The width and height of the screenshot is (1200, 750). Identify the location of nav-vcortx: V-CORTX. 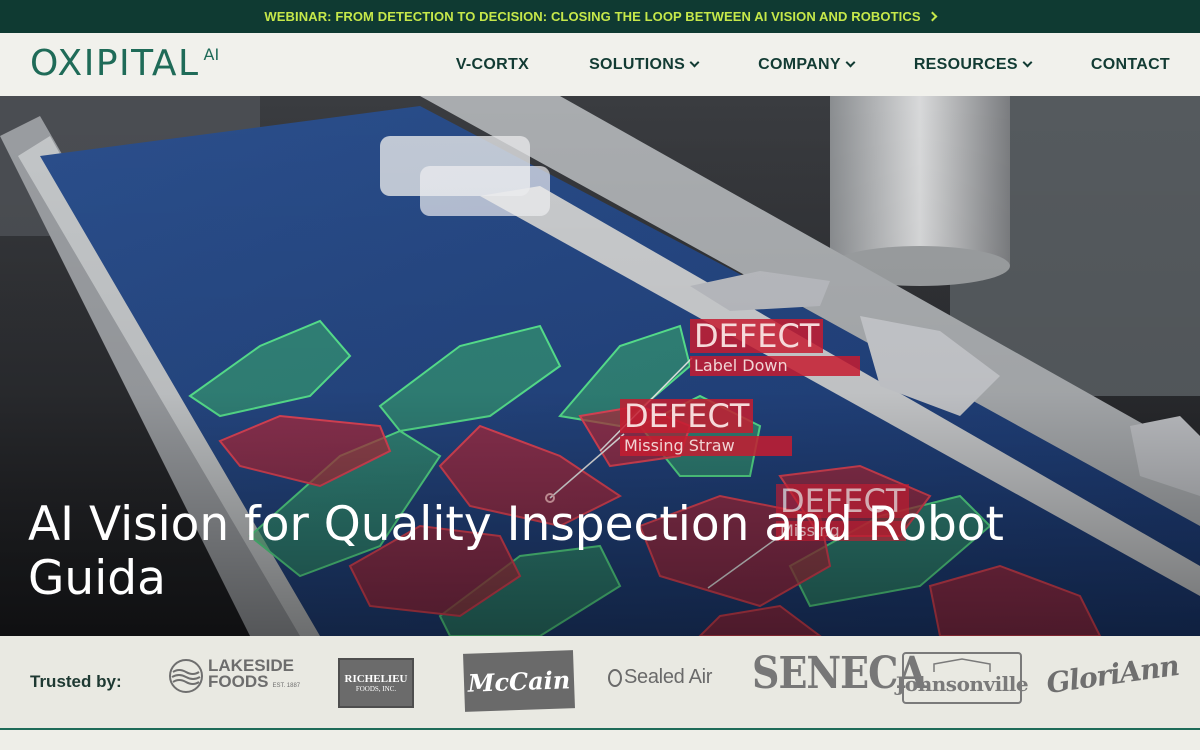
(492, 65).